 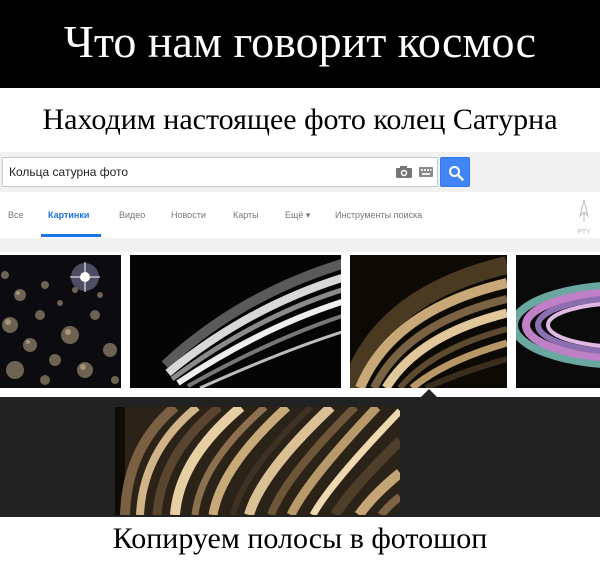 I want to click on search-input, so click(x=194, y=172).